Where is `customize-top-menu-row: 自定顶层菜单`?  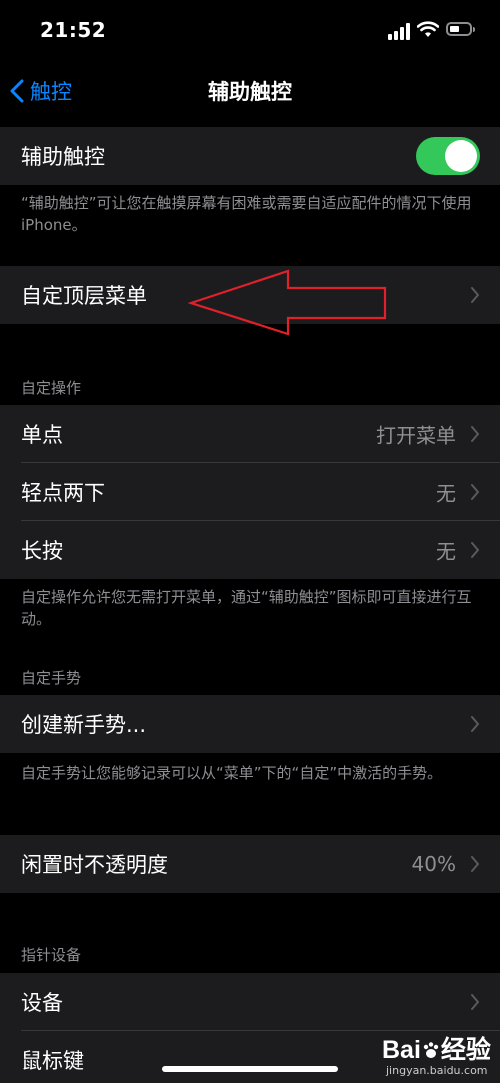 customize-top-menu-row: 自定顶层菜单 is located at coordinates (250, 295).